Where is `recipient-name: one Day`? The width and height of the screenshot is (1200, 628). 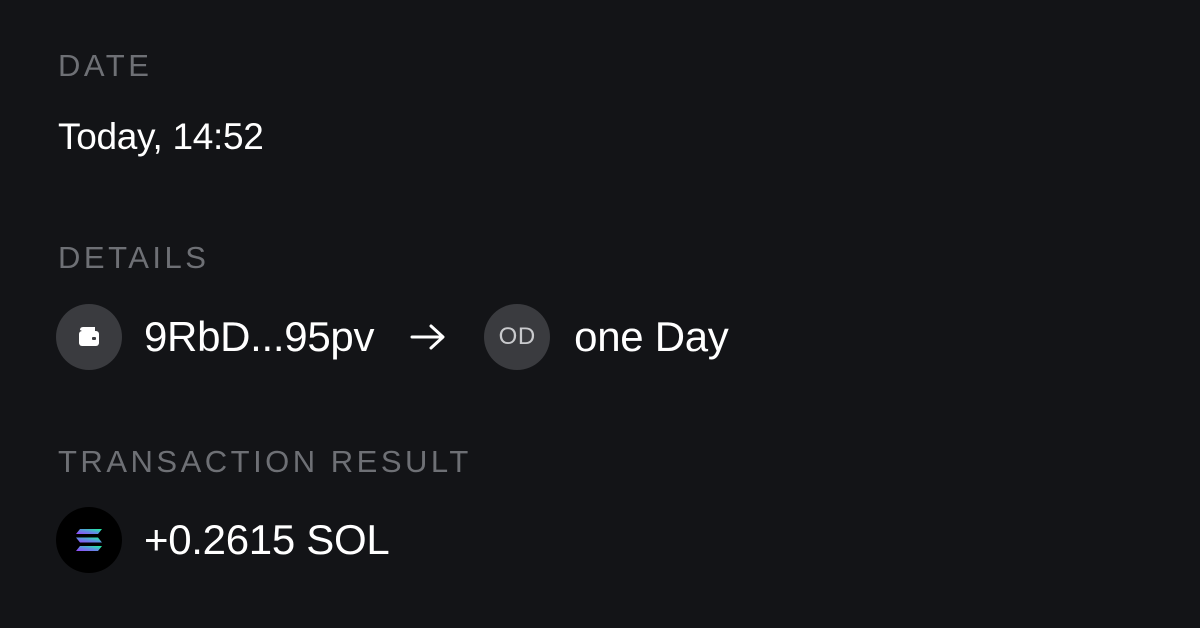 recipient-name: one Day is located at coordinates (651, 337).